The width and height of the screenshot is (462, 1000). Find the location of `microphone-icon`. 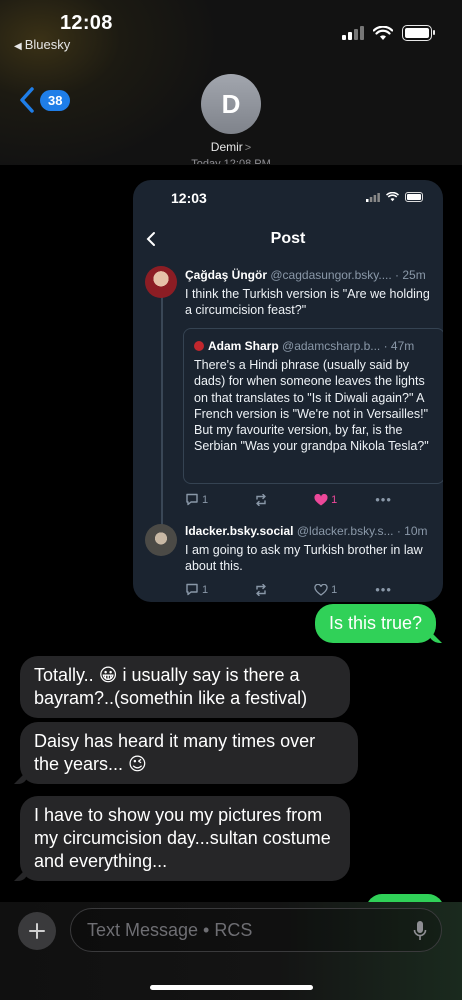

microphone-icon is located at coordinates (420, 931).